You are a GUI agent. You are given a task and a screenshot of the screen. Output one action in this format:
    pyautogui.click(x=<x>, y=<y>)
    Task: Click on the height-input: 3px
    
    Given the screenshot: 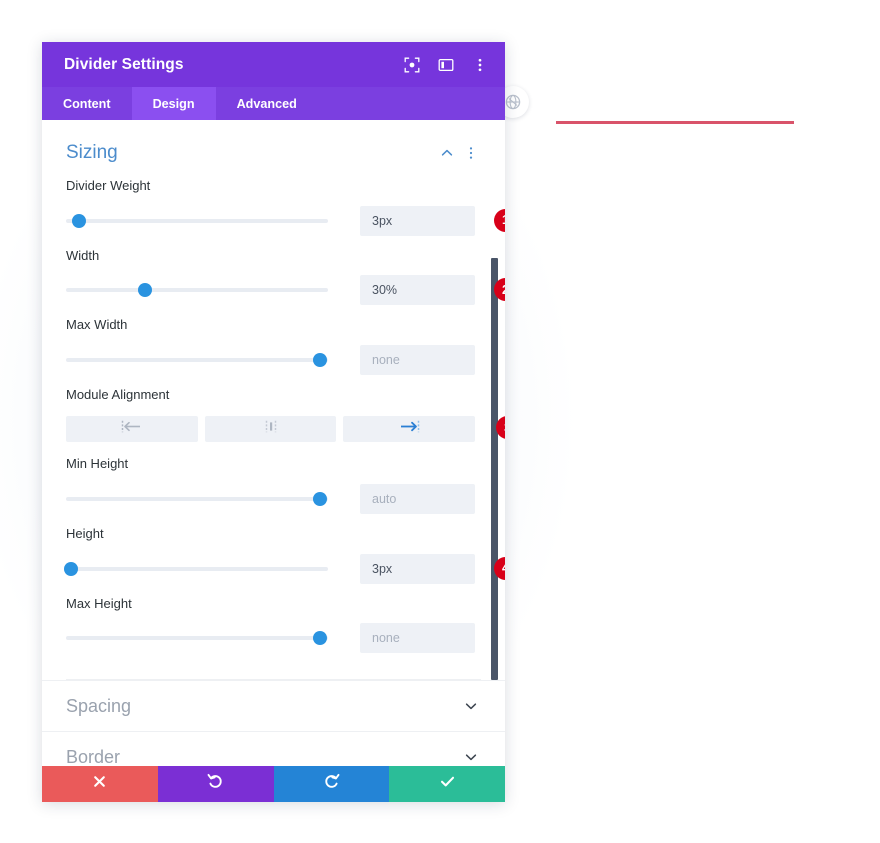 What is the action you would take?
    pyautogui.click(x=417, y=568)
    